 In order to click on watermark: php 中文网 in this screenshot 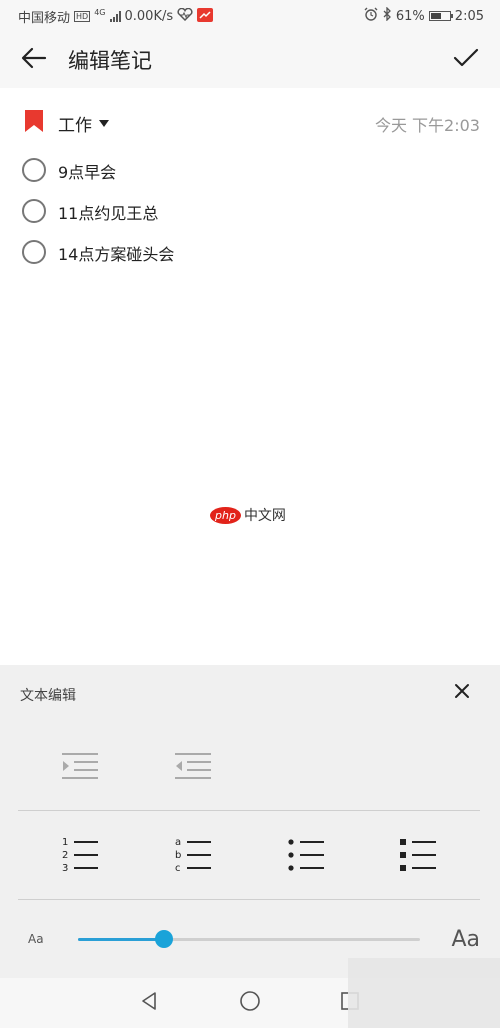, I will do `click(248, 515)`.